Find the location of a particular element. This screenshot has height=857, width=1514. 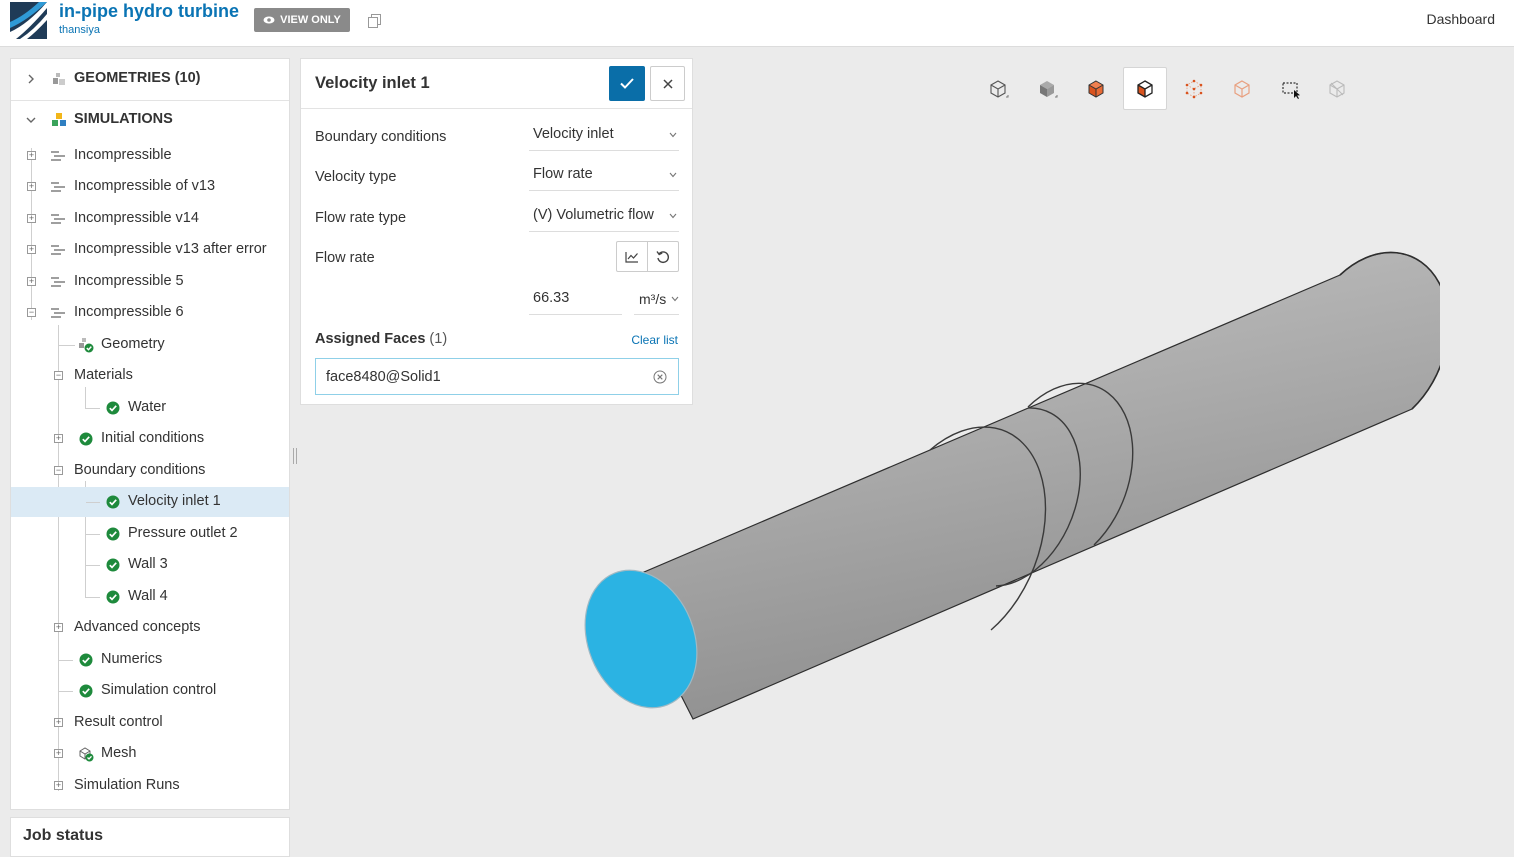

check-icon is located at coordinates (627, 83).